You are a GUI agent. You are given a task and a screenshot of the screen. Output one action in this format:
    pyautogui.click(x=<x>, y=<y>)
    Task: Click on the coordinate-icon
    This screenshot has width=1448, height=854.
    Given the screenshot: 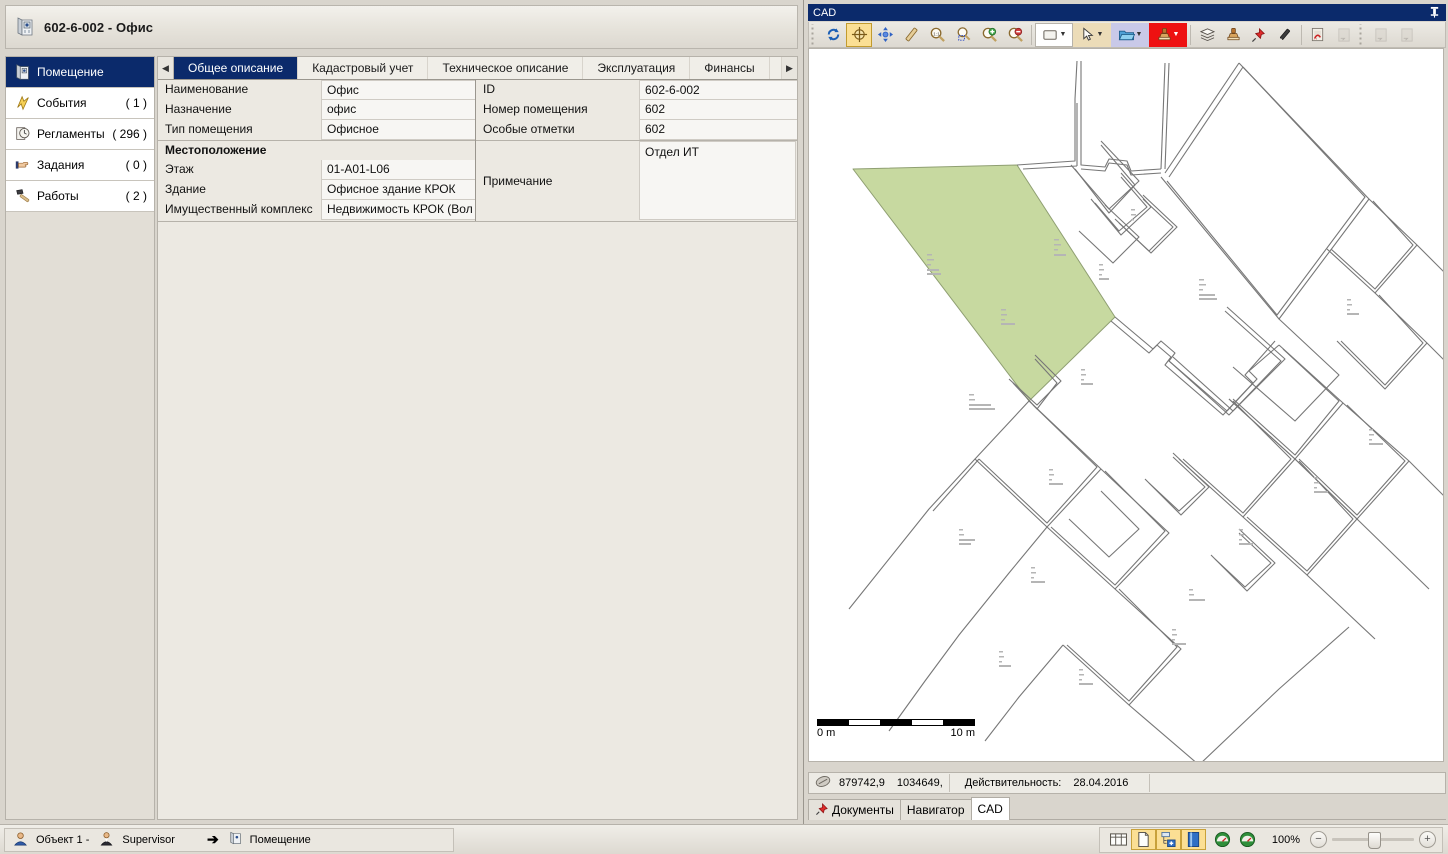 What is the action you would take?
    pyautogui.click(x=823, y=783)
    